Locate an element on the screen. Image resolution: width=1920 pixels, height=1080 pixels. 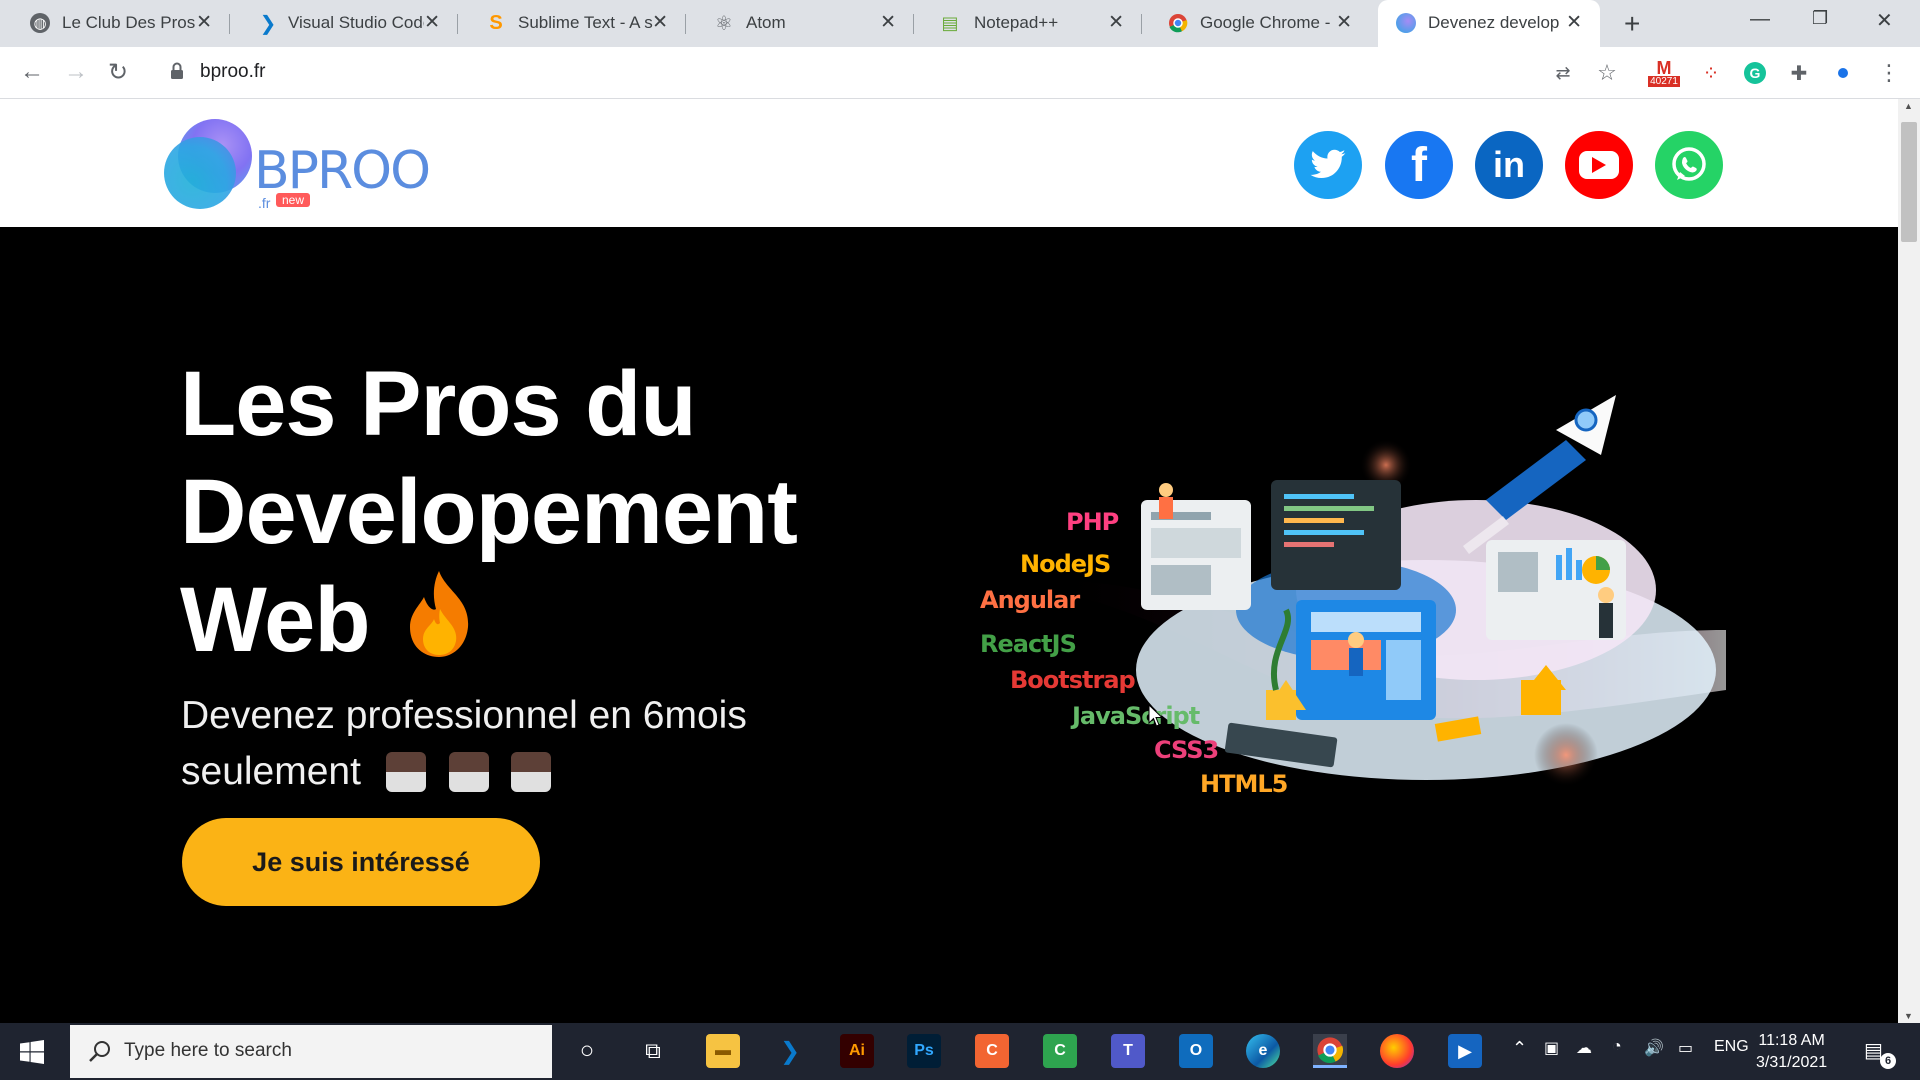
tab-atom: ⚛ Atom ✕ is located at coordinates (800, 23).